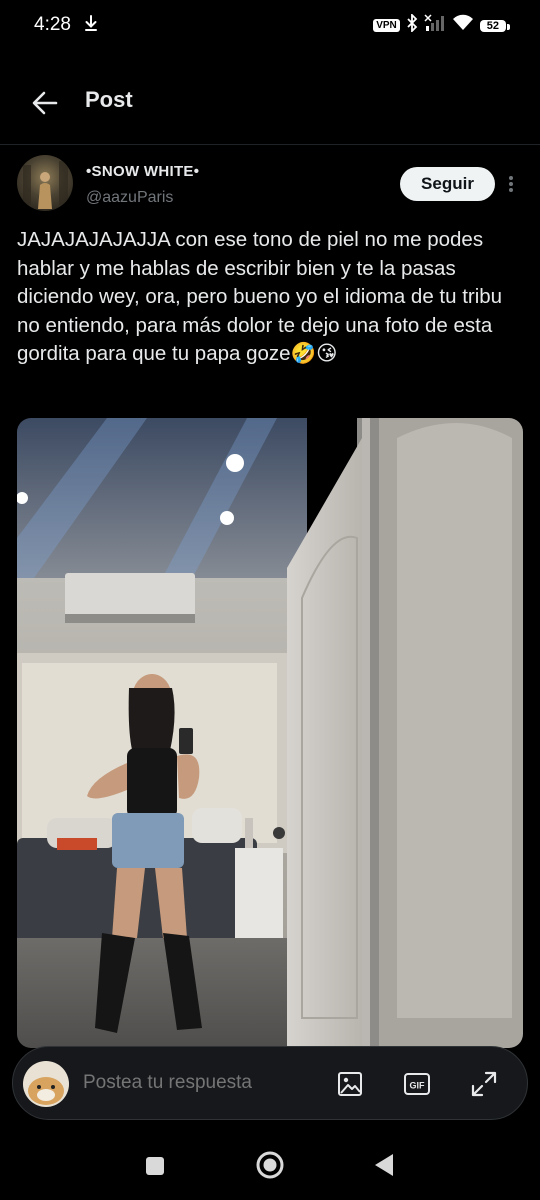 This screenshot has width=540, height=1200. What do you see at coordinates (386, 25) in the screenshot?
I see `vpn-badge: VPN` at bounding box center [386, 25].